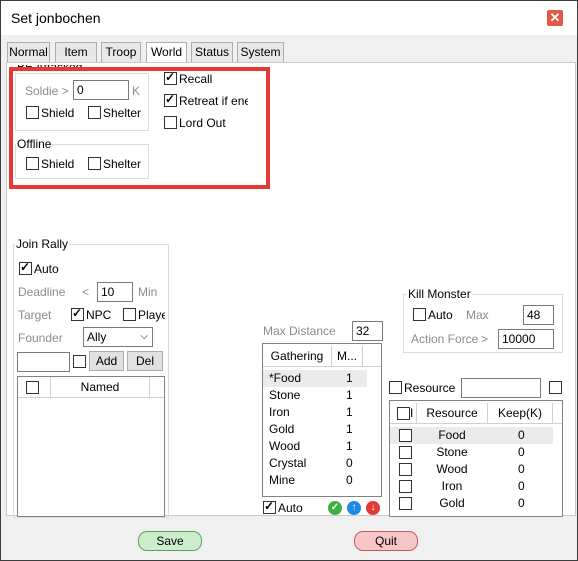 This screenshot has height=561, width=578. I want to click on rally-auto-checkbox, so click(25, 267).